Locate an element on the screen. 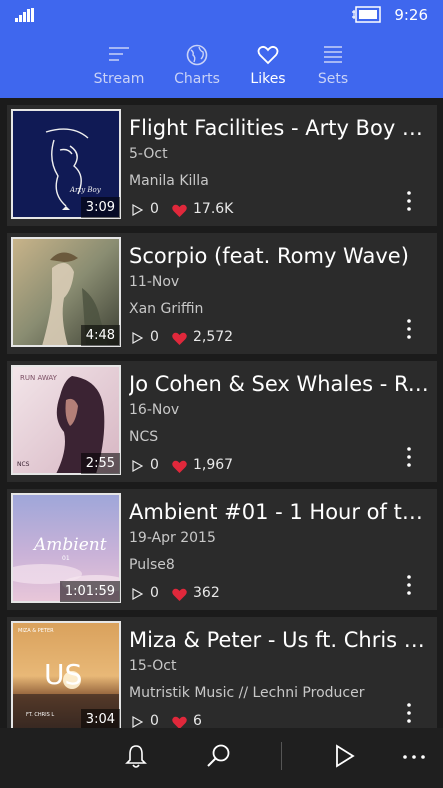  track-artist: Pulse8 is located at coordinates (152, 565).